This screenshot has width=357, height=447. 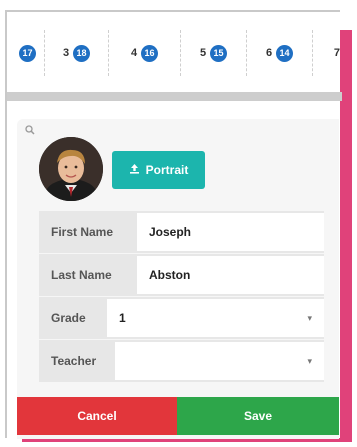 I want to click on cancel-button: Cancel, so click(x=97, y=416).